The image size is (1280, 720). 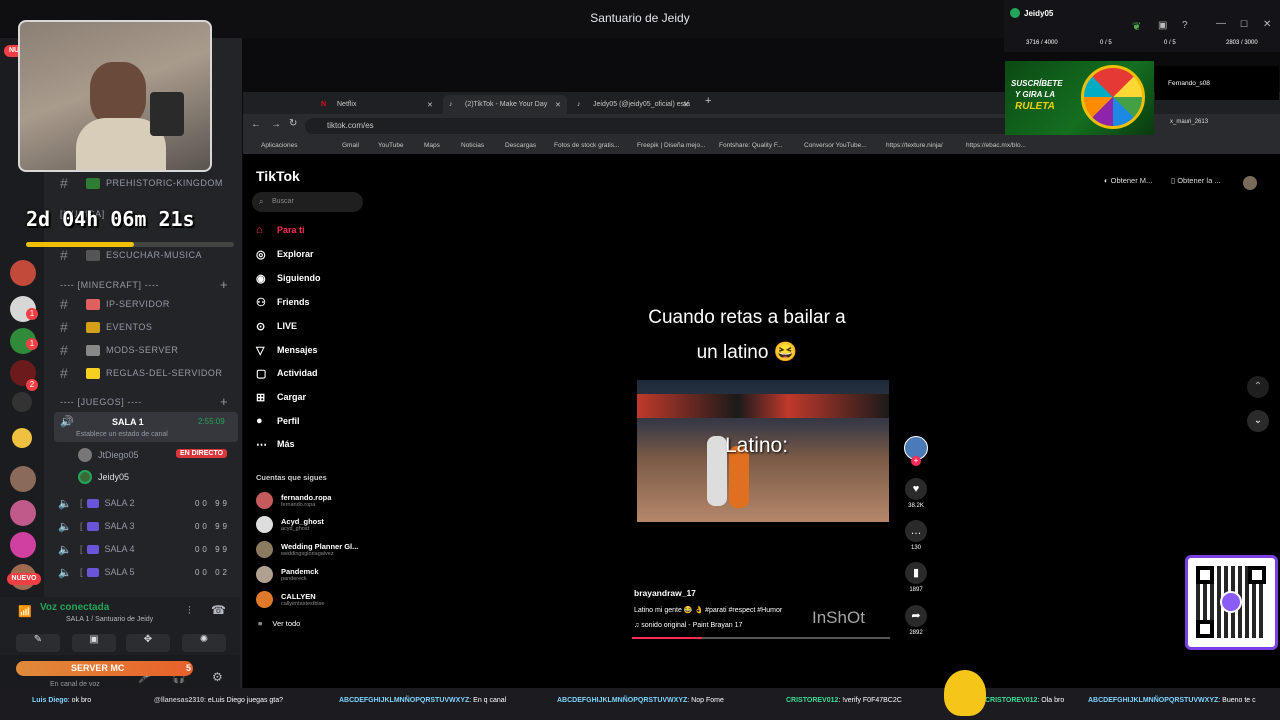 What do you see at coordinates (1221, 23) in the screenshot?
I see `minimize-icon: —` at bounding box center [1221, 23].